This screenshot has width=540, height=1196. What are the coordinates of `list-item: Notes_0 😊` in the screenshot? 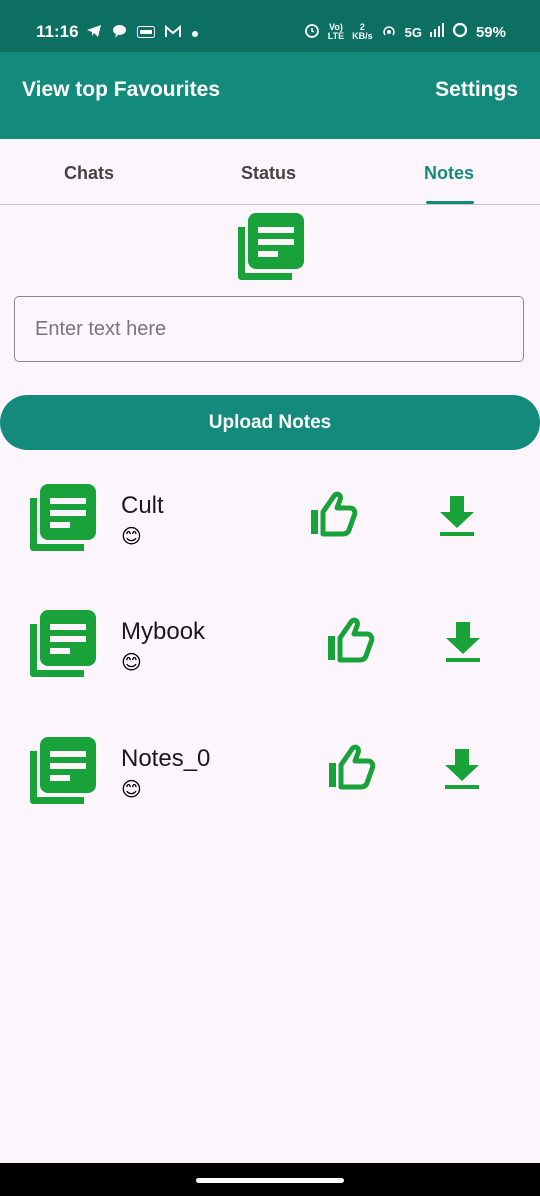 It's located at (270, 785).